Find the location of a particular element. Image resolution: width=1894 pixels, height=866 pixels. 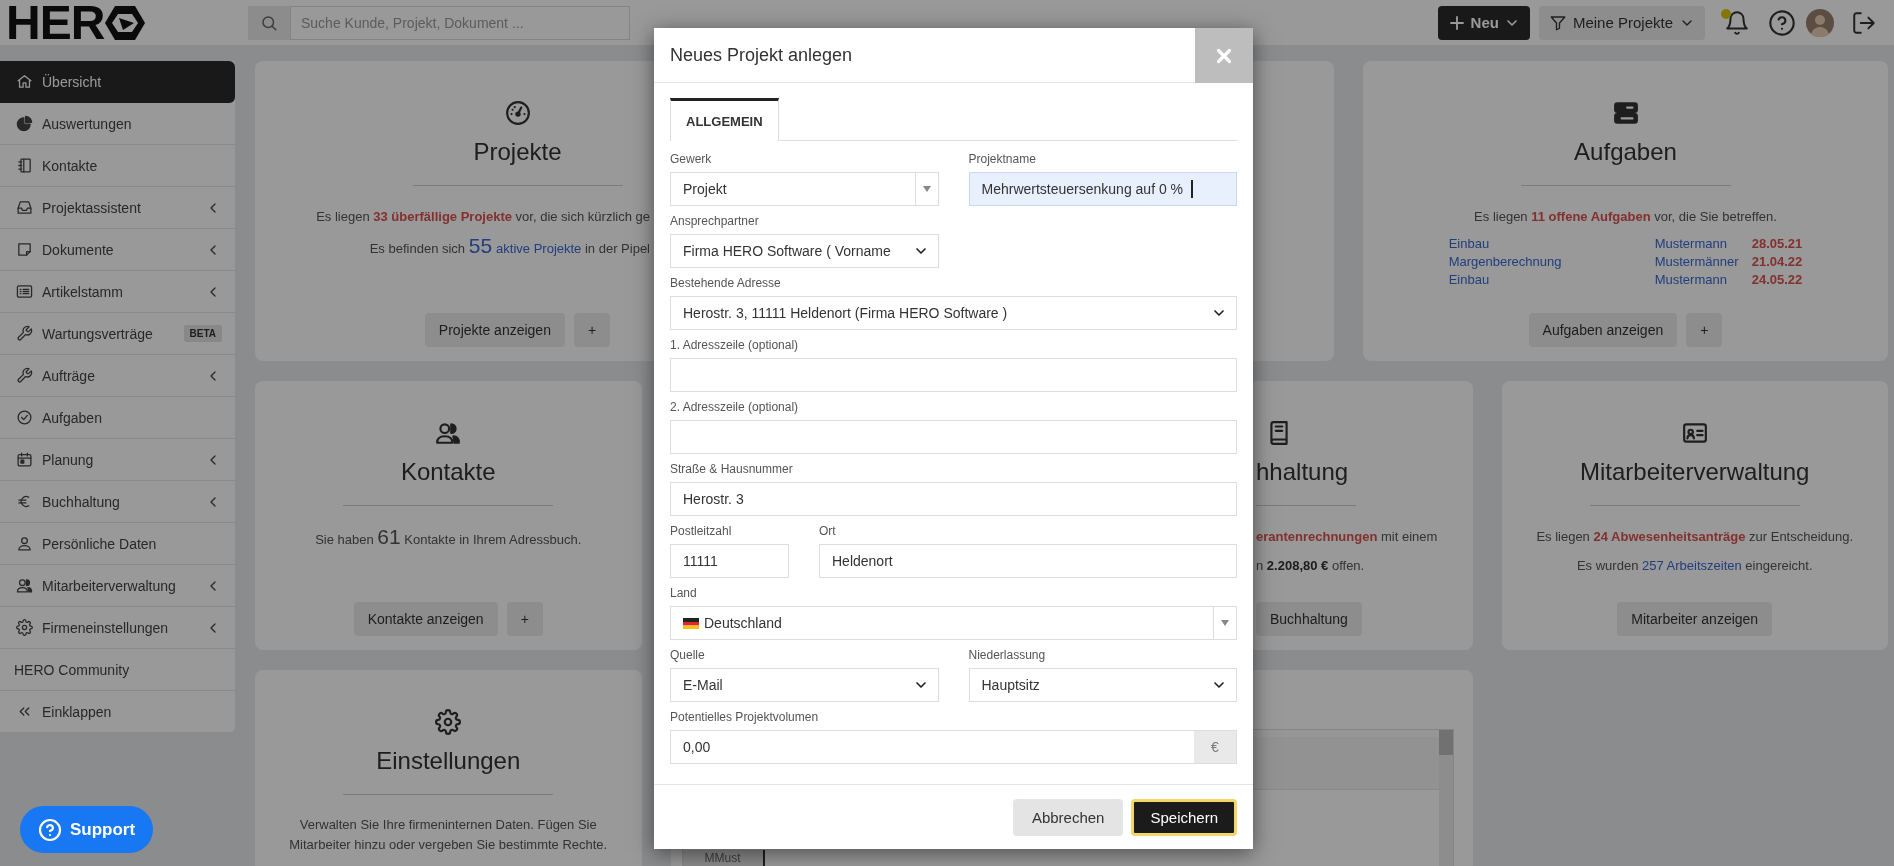

card-title: hhaltung is located at coordinates (1302, 472).